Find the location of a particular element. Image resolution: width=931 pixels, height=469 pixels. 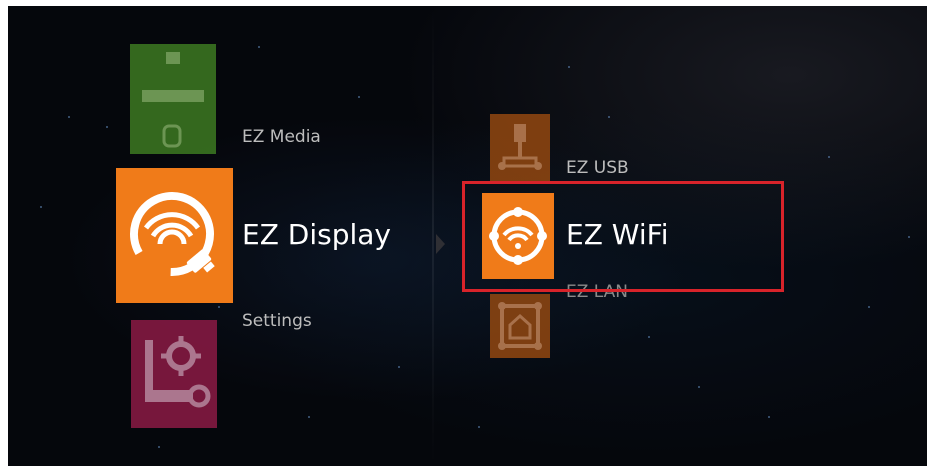

menu-tile-ez-display is located at coordinates (174, 235).